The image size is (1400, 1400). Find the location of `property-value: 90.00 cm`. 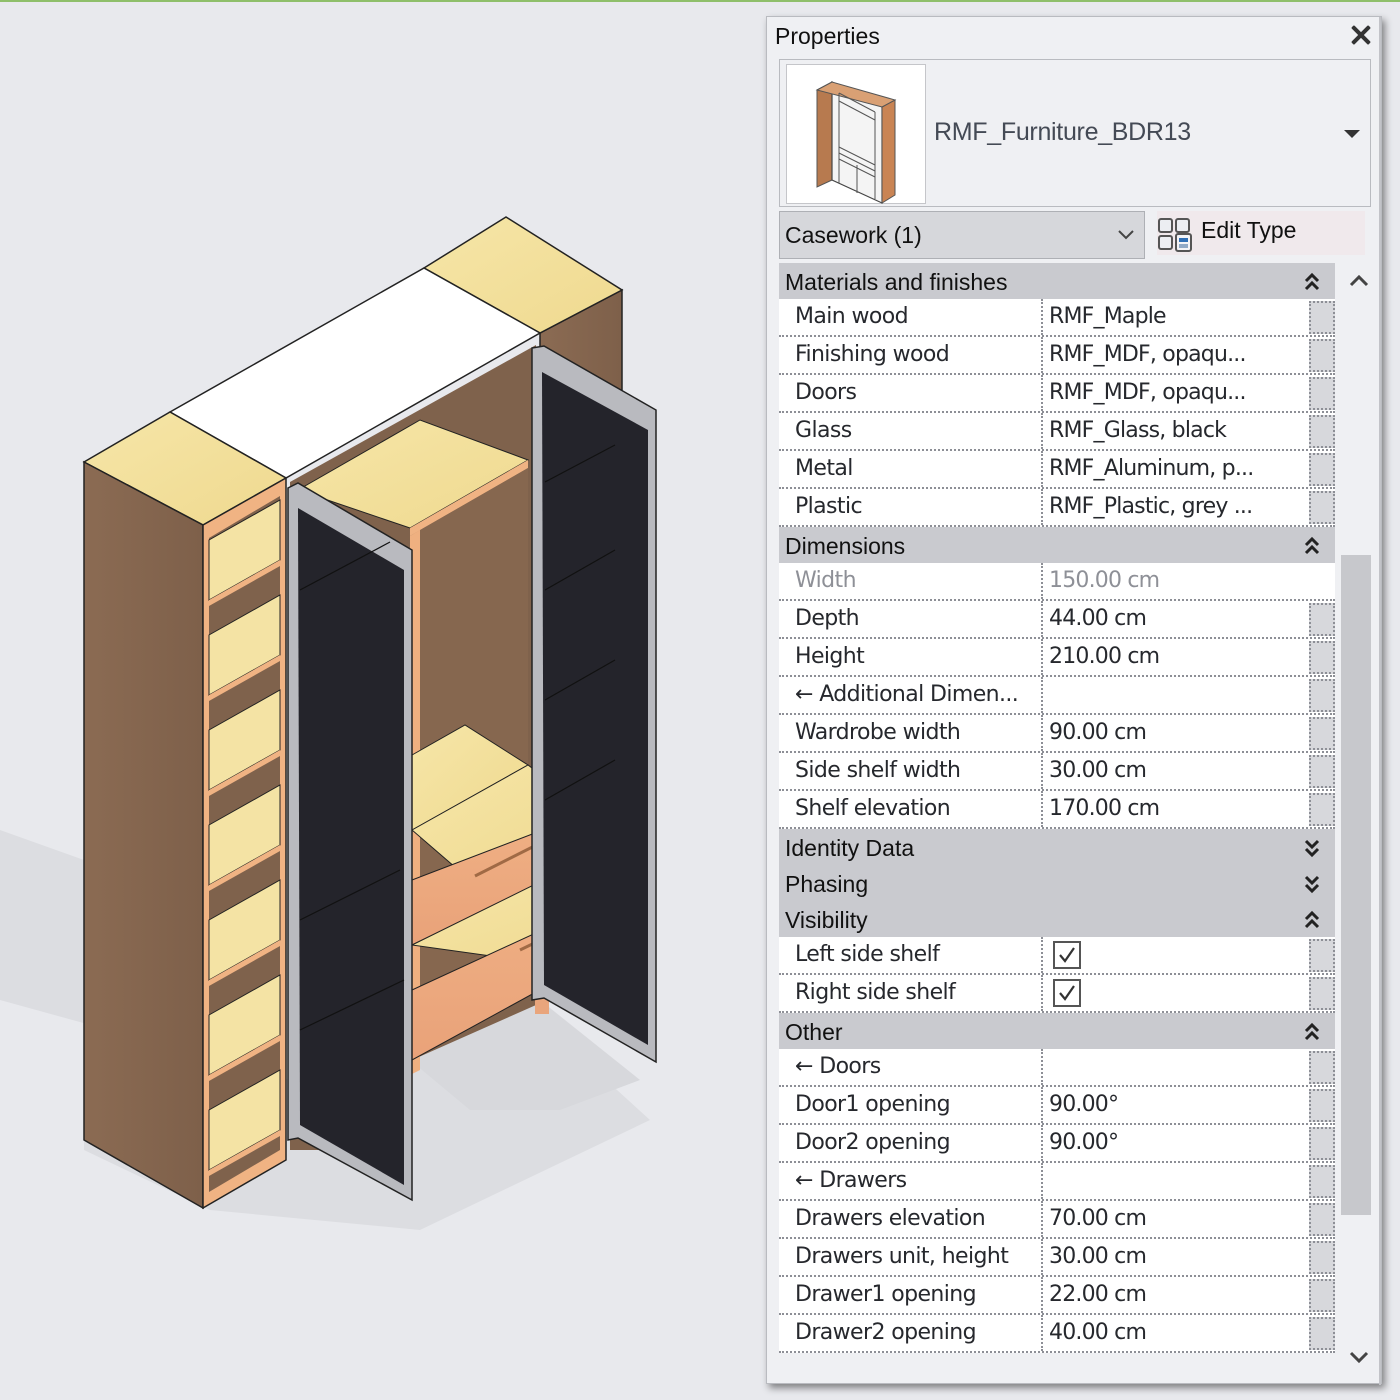

property-value: 90.00 cm is located at coordinates (1176, 733).